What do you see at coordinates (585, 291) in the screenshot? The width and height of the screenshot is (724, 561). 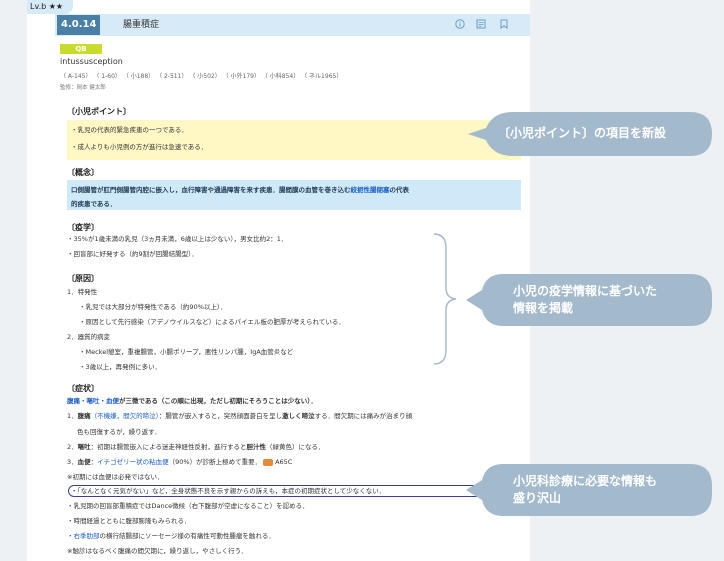 I see `callout-2-line-1: 小児の疫学情報に基づいた` at bounding box center [585, 291].